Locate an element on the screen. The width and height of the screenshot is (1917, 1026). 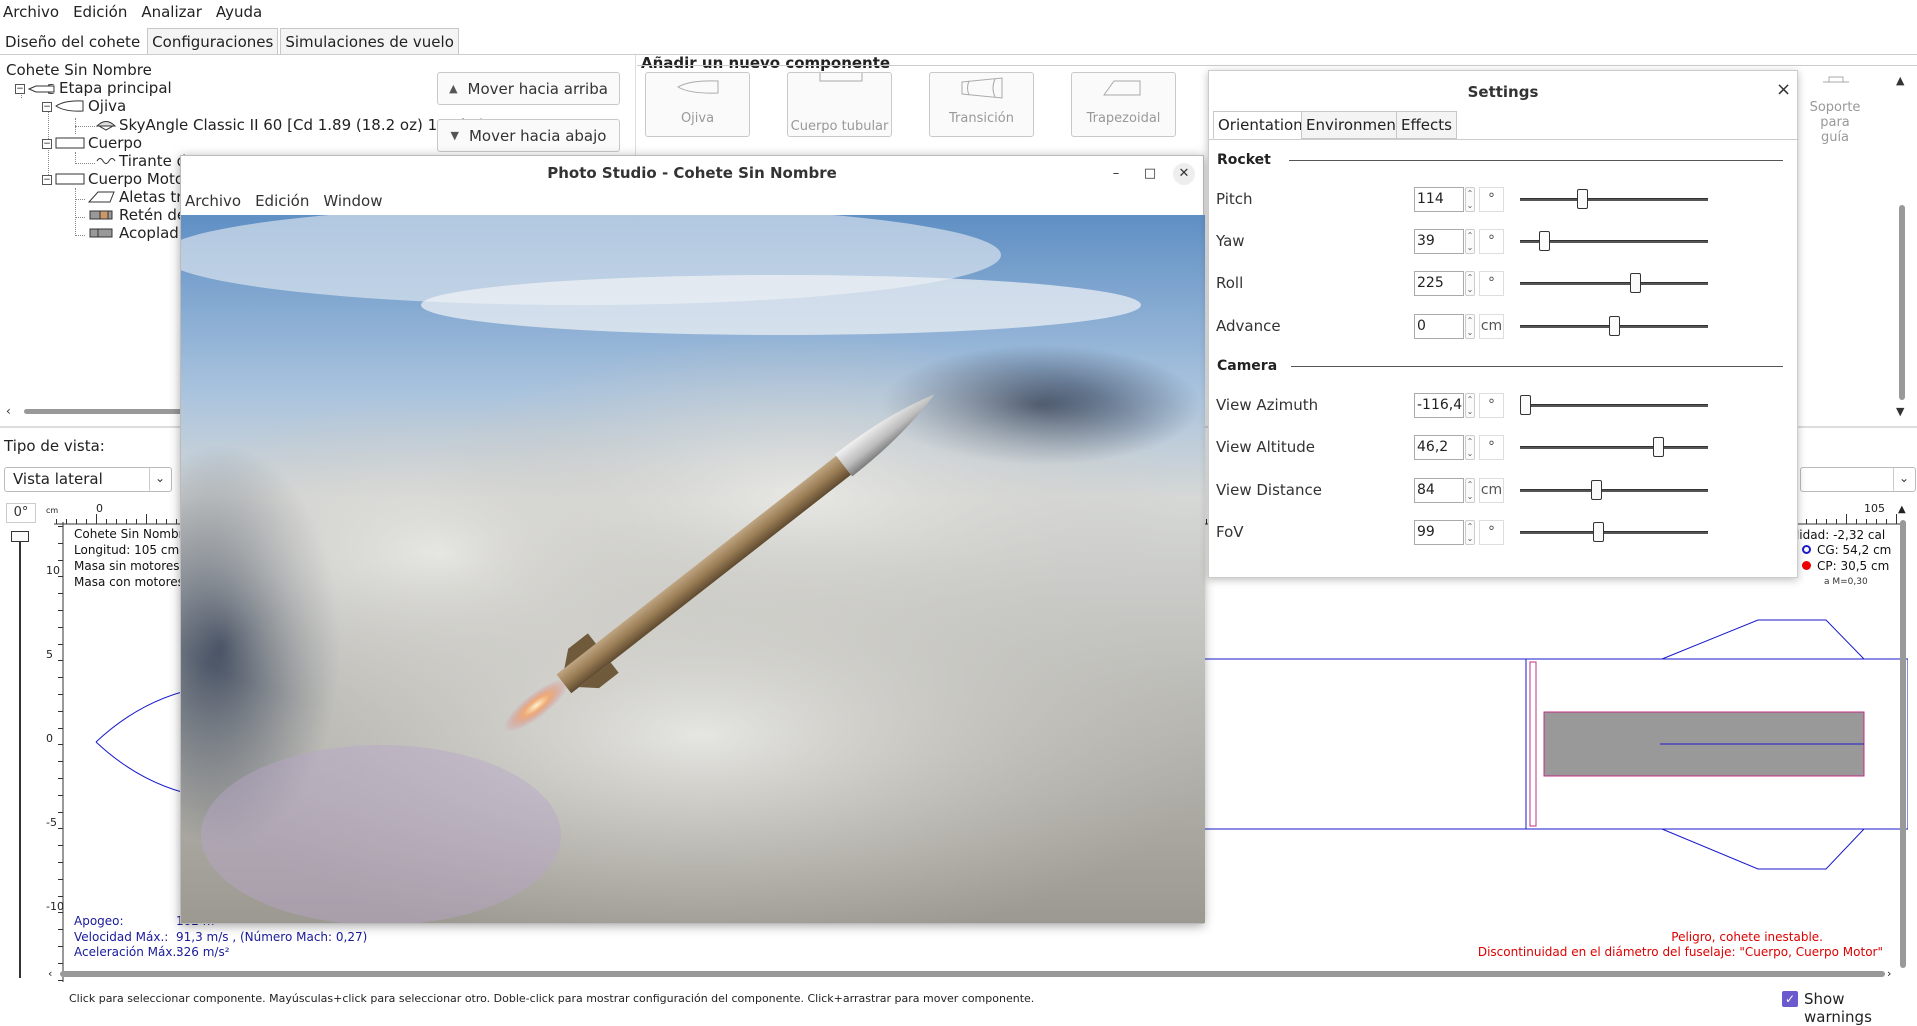
vmax-label: Velocidad Máx.: is located at coordinates (121, 937).